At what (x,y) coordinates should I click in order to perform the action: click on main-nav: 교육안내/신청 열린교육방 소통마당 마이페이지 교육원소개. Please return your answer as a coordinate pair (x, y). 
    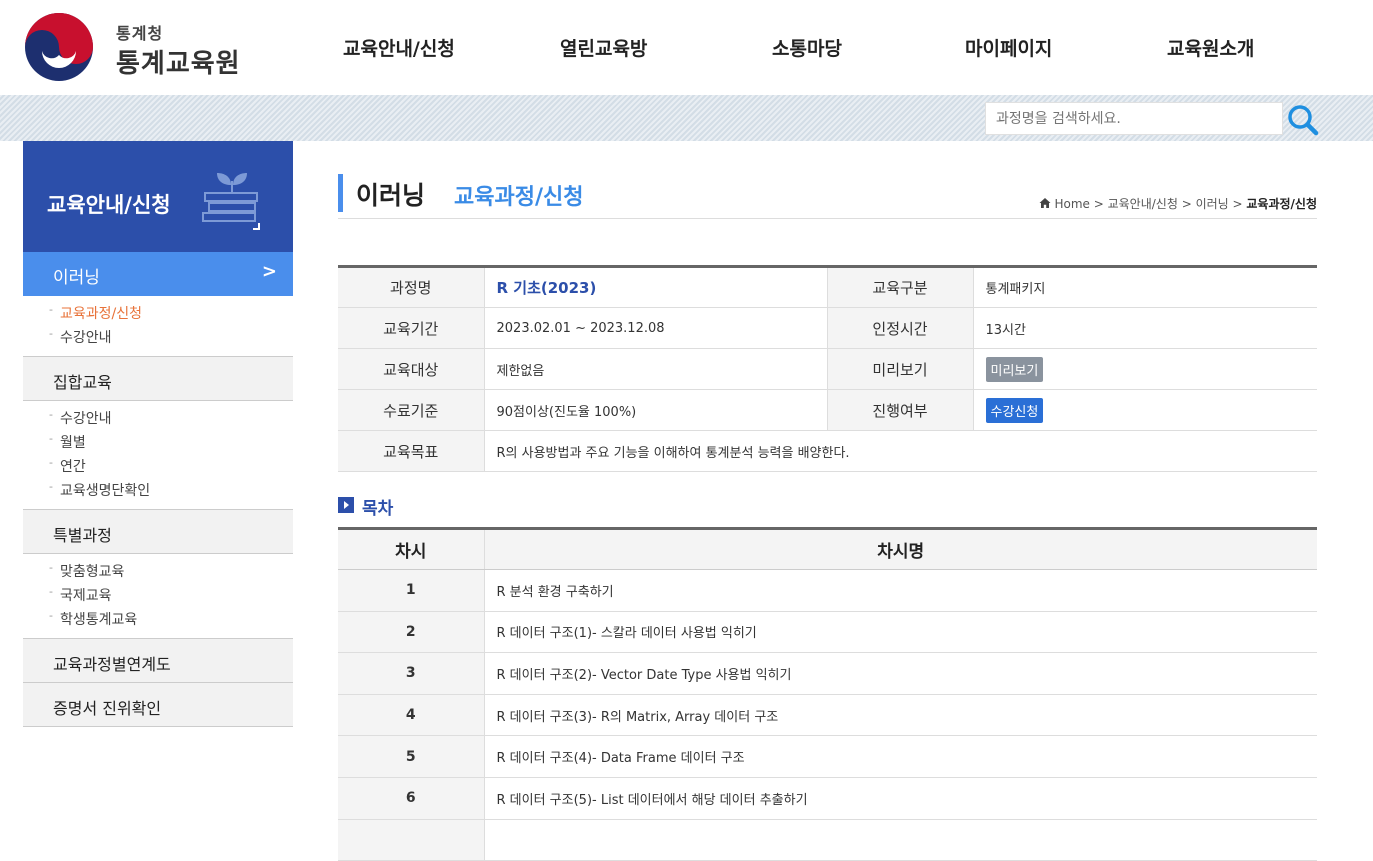
    Looking at the image, I should click on (836, 47).